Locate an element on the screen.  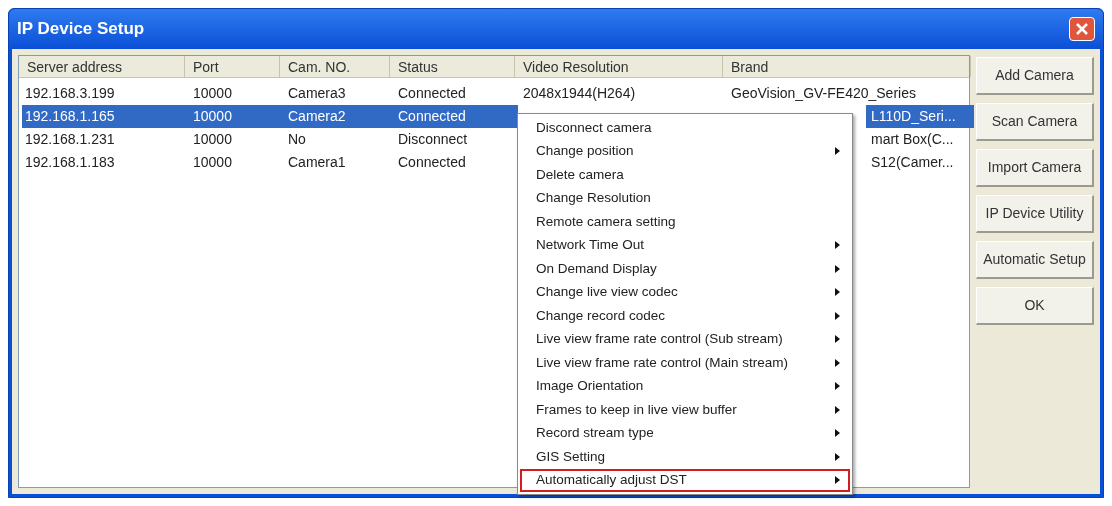
close-icon is located at coordinates (1082, 29).